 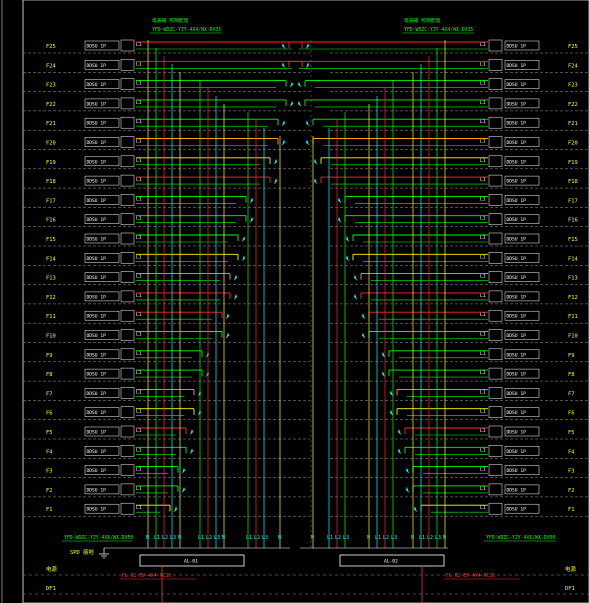 I want to click on panel-left-label: AL-01, so click(x=191, y=562).